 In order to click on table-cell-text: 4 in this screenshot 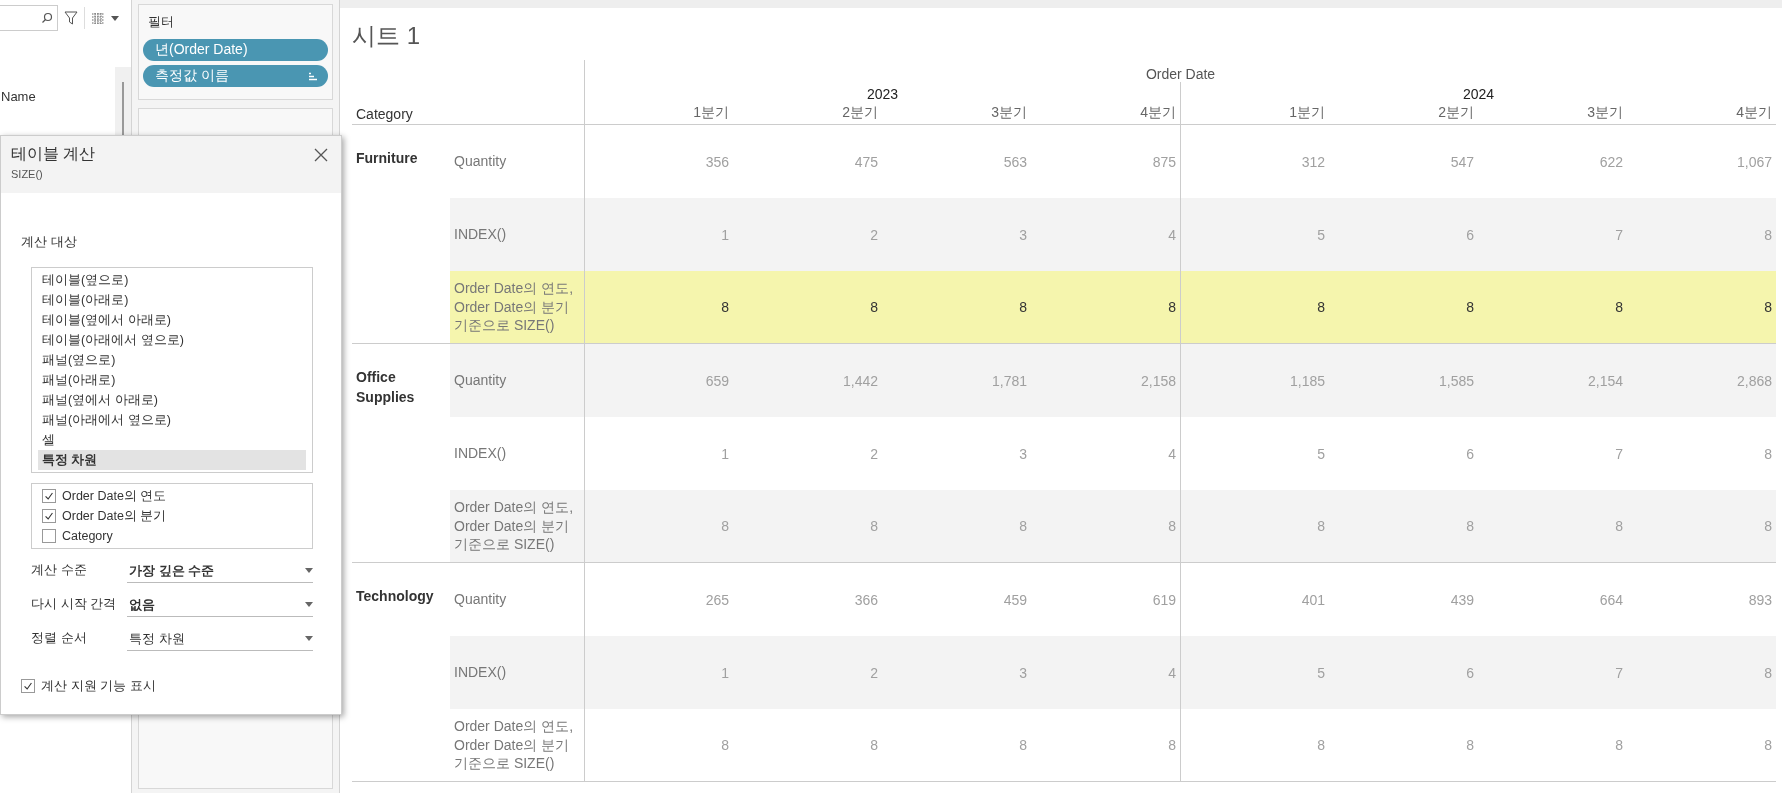, I will do `click(1172, 454)`.